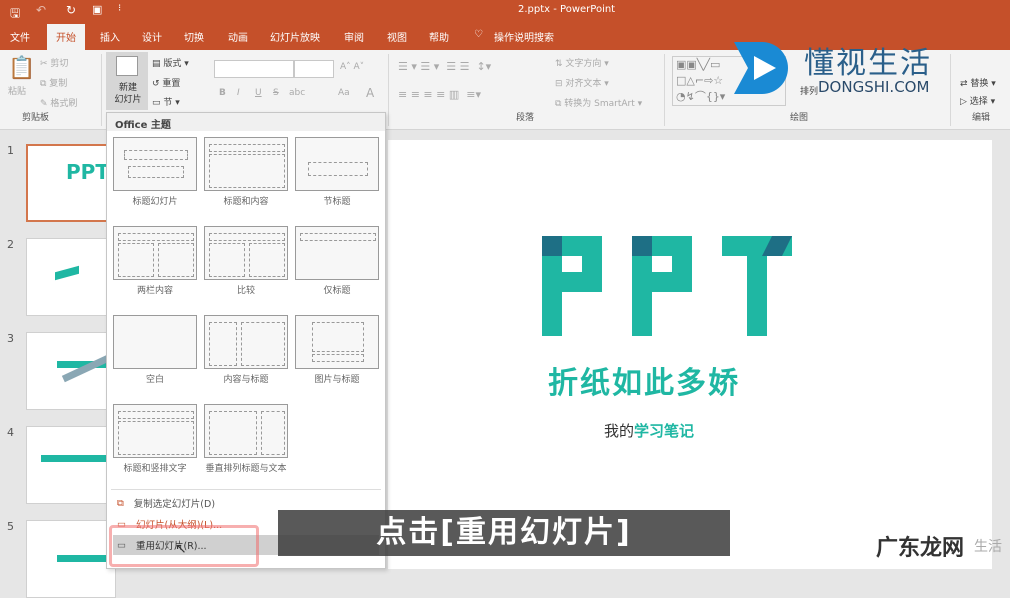  What do you see at coordinates (297, 93) in the screenshot?
I see `strikethrough-abc-button: abc` at bounding box center [297, 93].